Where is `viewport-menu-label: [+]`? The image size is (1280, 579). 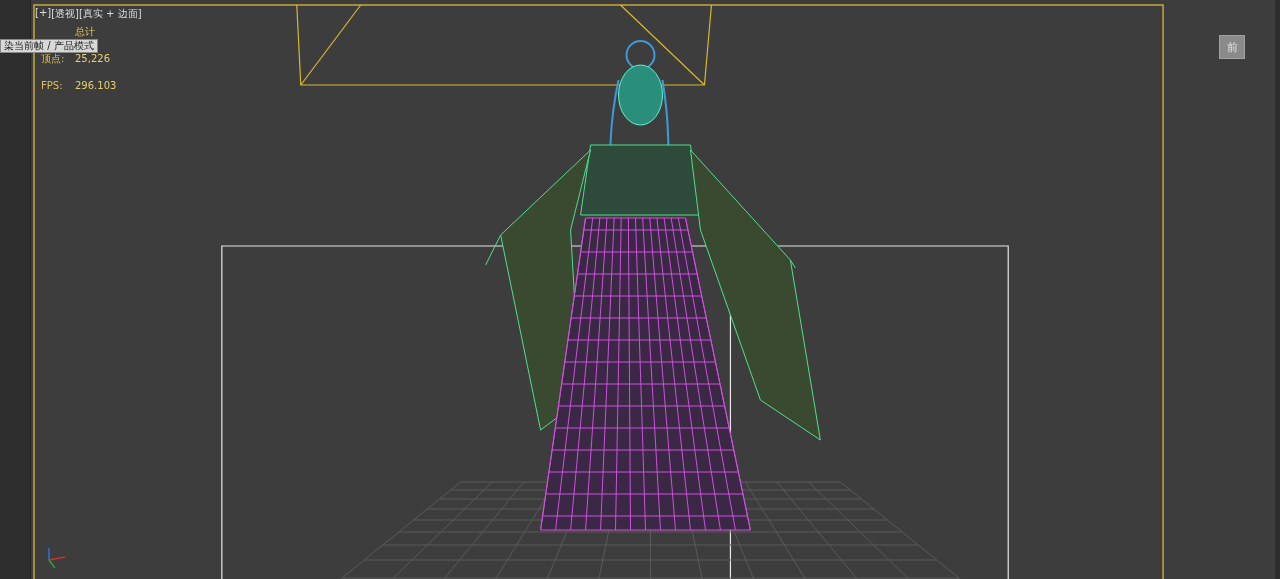
viewport-menu-label: [+] is located at coordinates (43, 14).